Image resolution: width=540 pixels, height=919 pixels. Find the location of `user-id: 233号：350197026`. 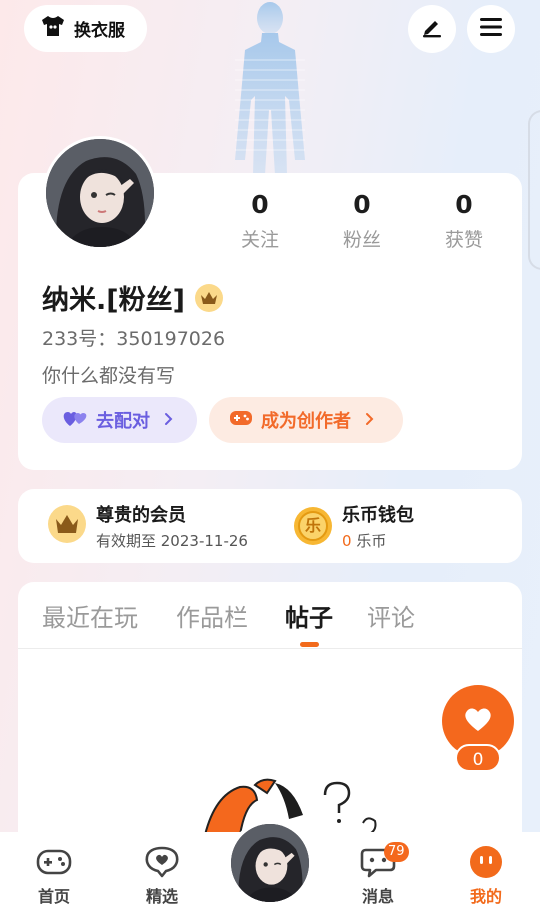

user-id: 233号：350197026 is located at coordinates (134, 339).